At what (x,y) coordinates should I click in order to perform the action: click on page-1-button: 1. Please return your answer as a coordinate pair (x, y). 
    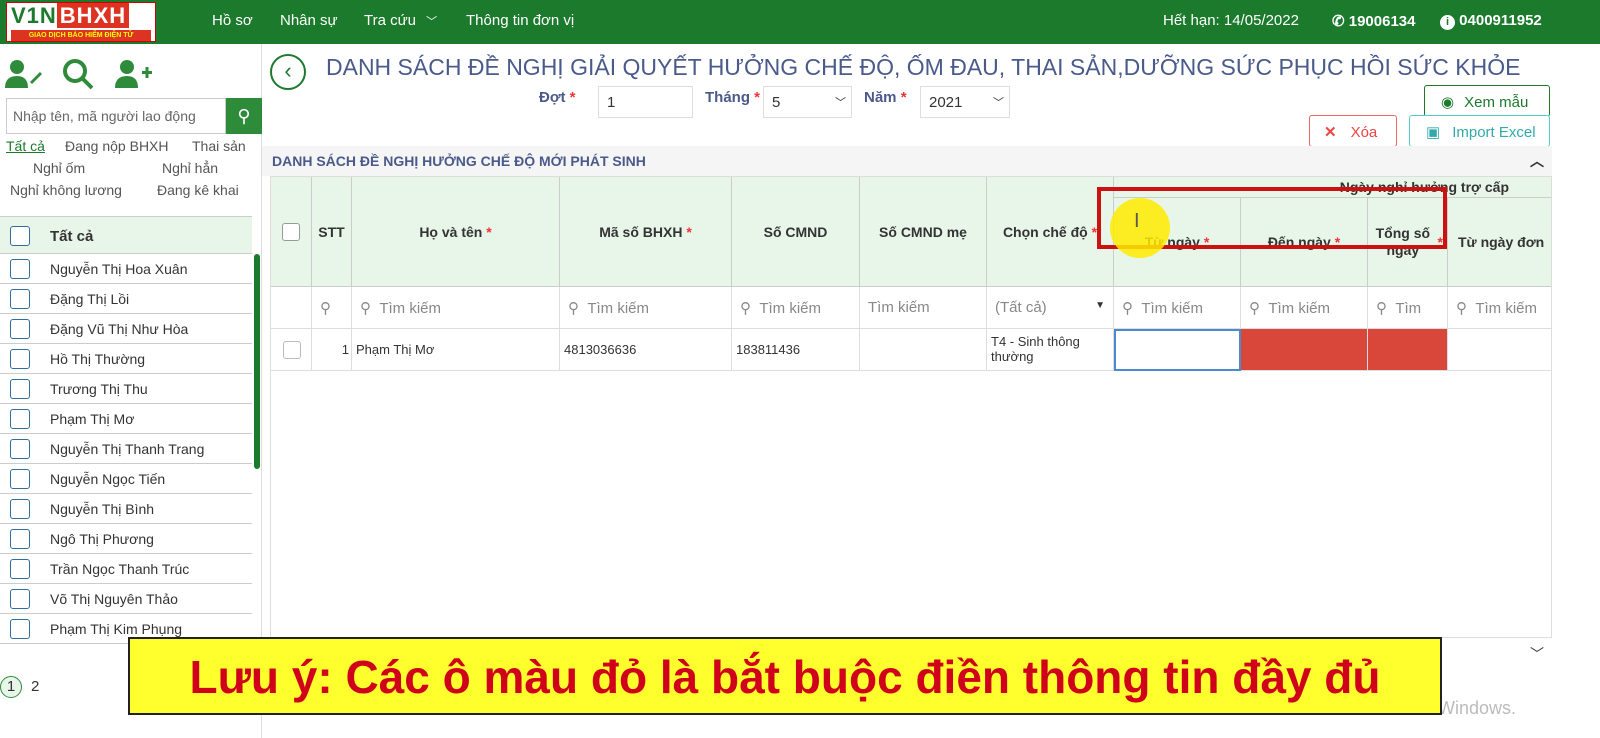
    Looking at the image, I should click on (11, 687).